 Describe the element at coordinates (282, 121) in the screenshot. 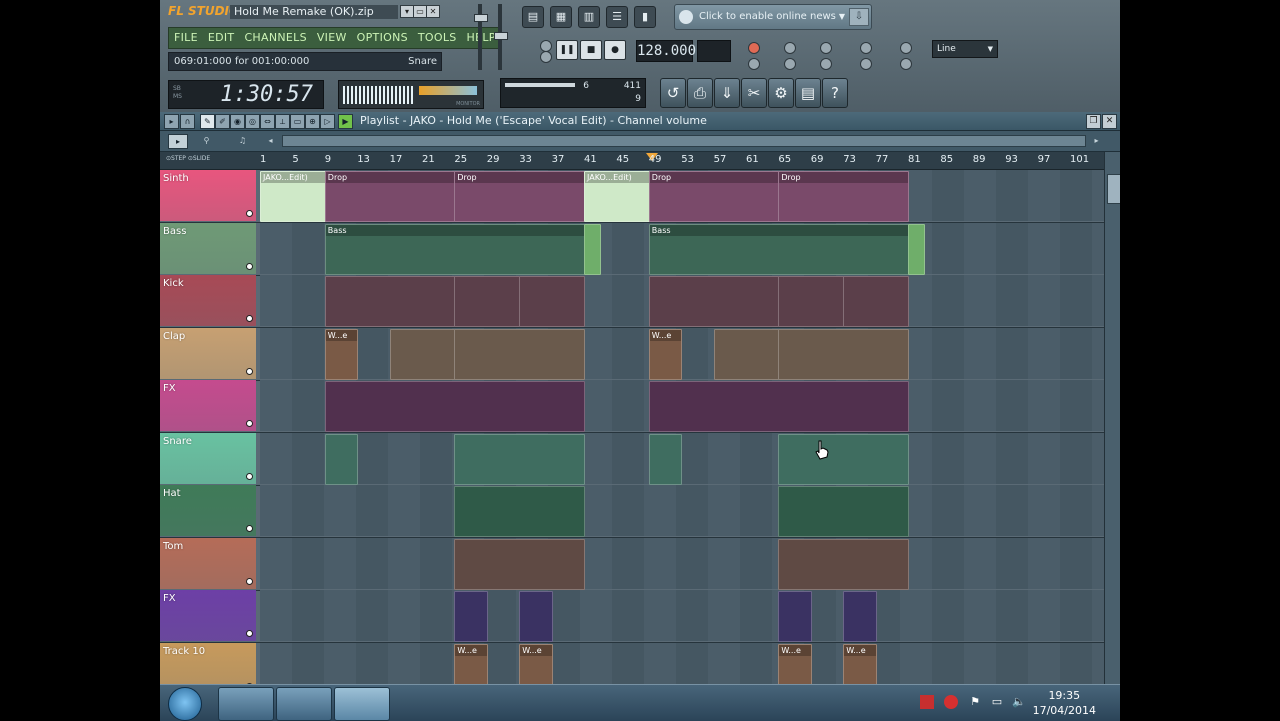

I see `slice-tool-icon: ⟂` at that location.